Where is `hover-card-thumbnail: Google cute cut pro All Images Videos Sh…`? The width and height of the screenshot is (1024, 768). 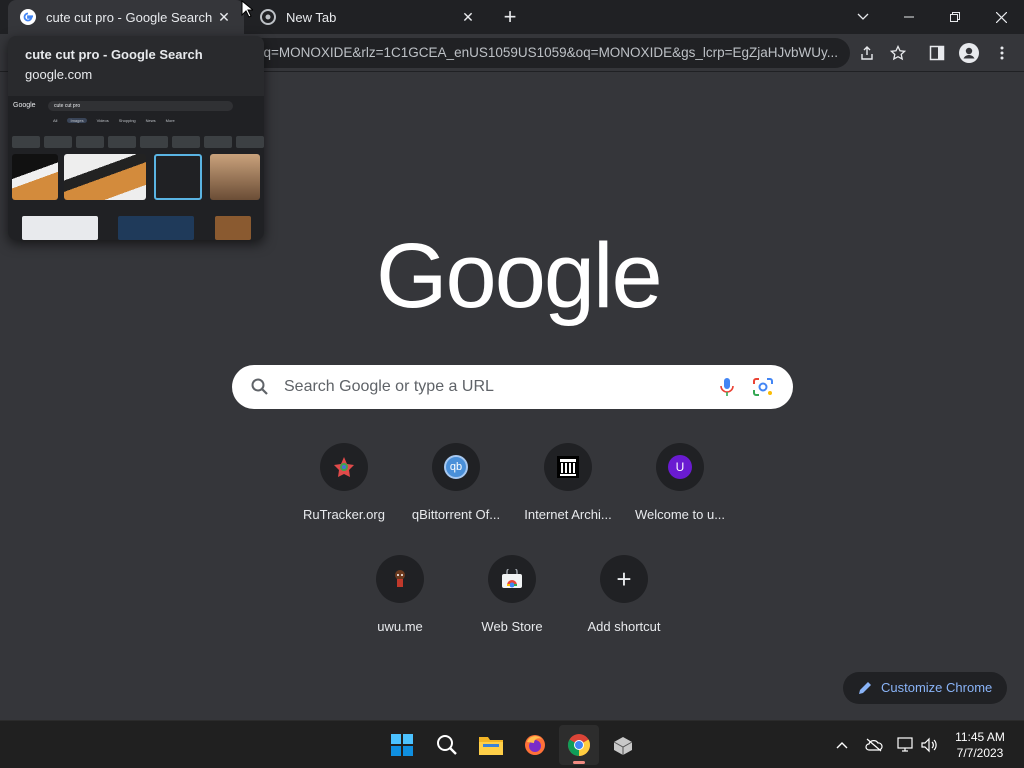 hover-card-thumbnail: Google cute cut pro All Images Videos Sh… is located at coordinates (136, 168).